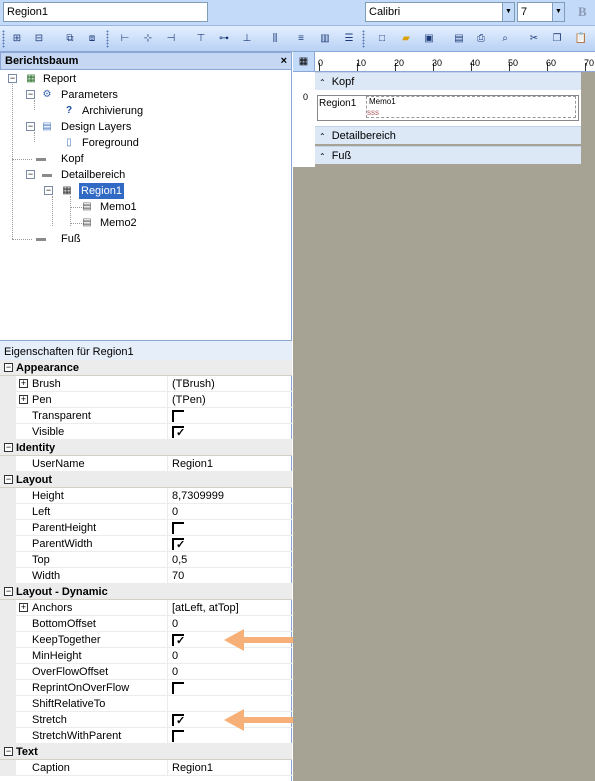 This screenshot has height=781, width=595. I want to click on property-row-height: Height 8,7309999, so click(146, 496).